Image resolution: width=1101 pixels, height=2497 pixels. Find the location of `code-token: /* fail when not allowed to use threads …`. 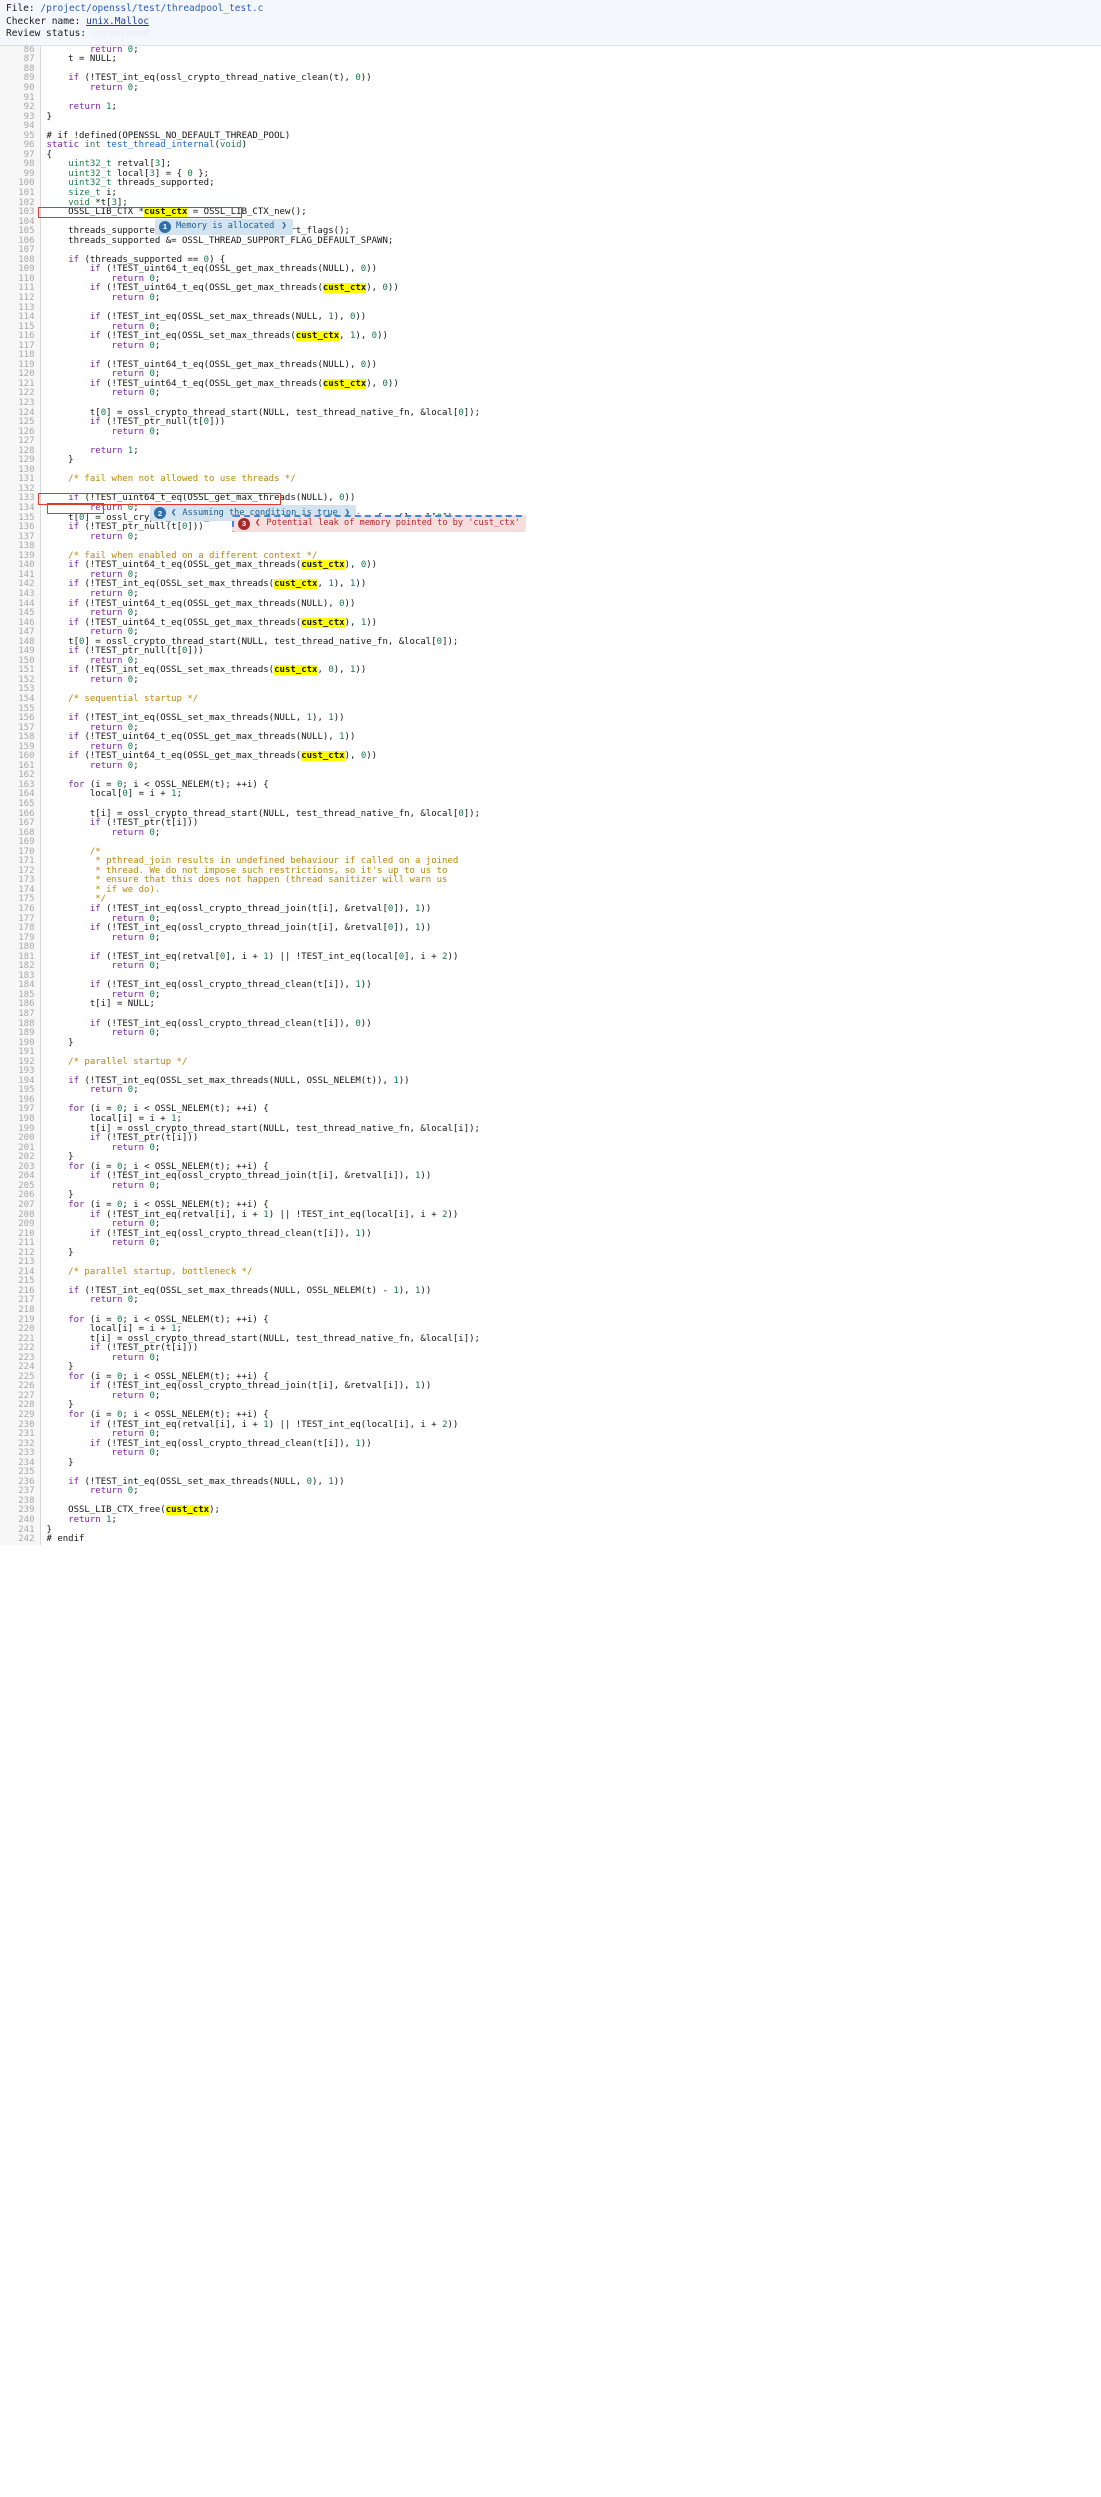

code-token: /* fail when not allowed to use threads … is located at coordinates (171, 479).